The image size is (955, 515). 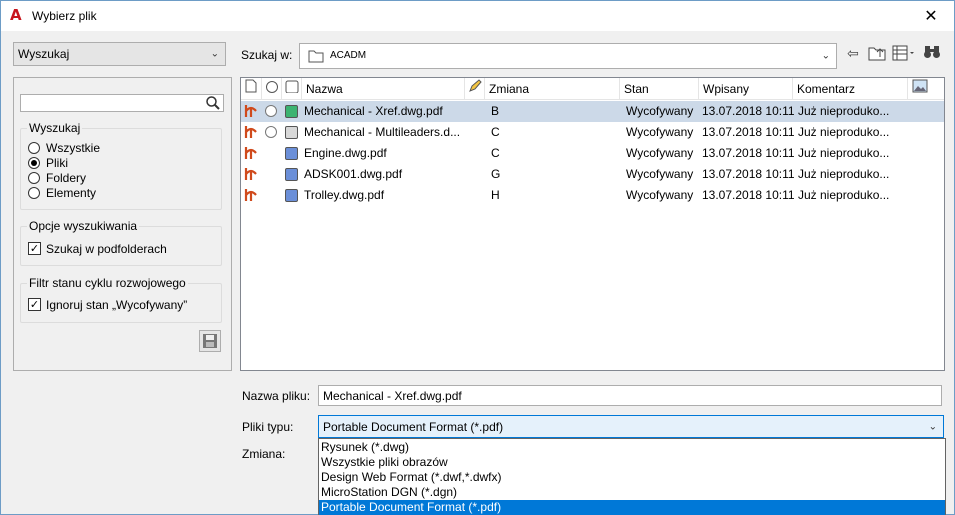 I want to click on header-revision: Zmiana, so click(x=552, y=89).